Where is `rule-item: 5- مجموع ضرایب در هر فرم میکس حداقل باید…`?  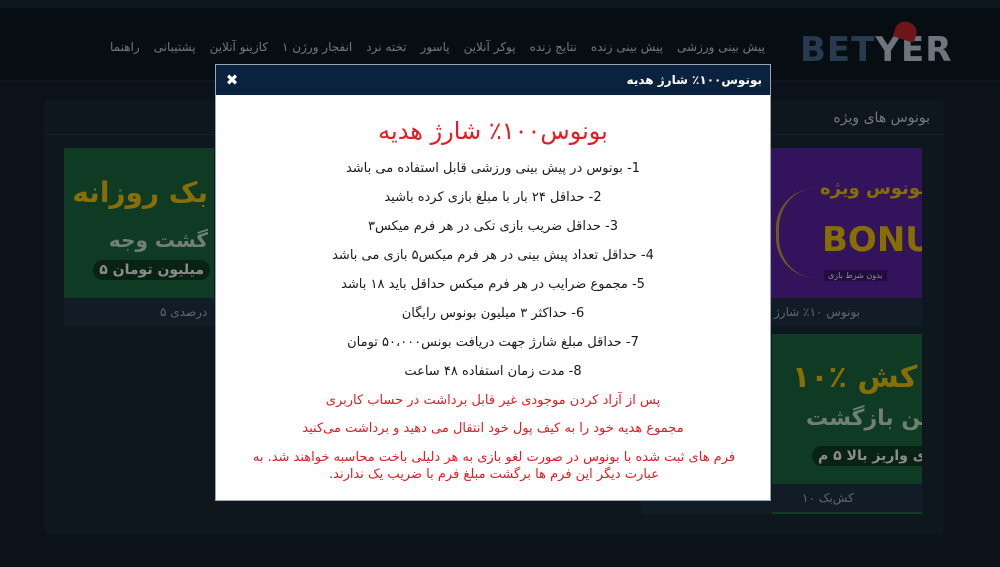 rule-item: 5- مجموع ضرایب در هر فرم میکس حداقل باید… is located at coordinates (493, 284).